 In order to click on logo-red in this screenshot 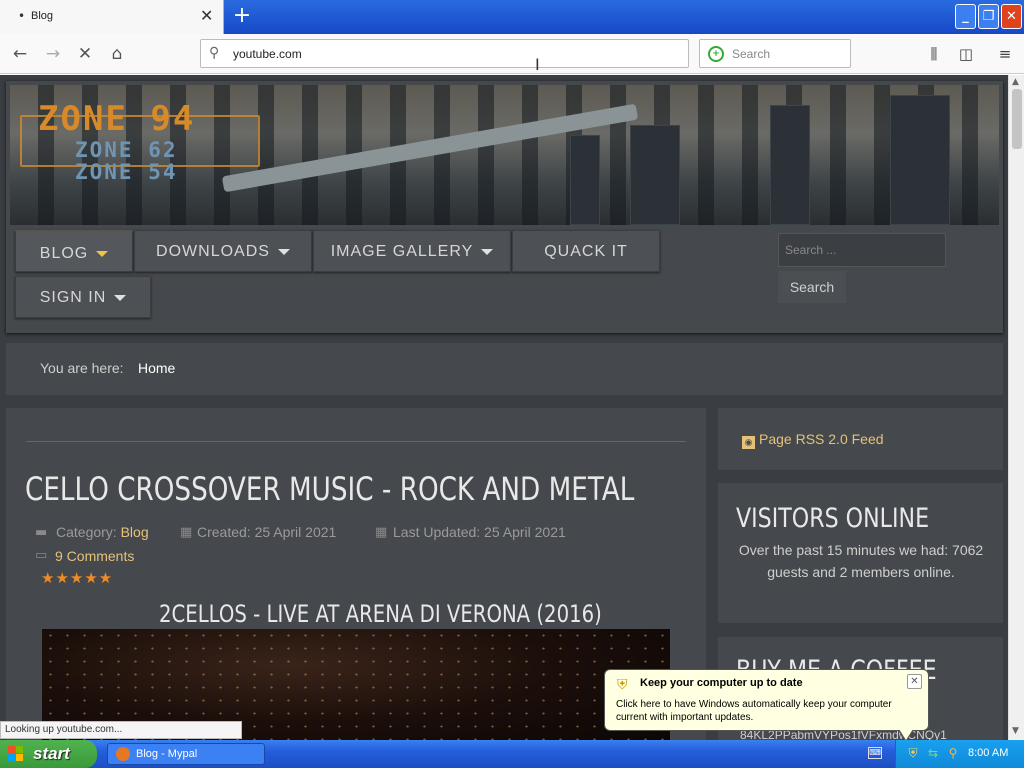, I will do `click(11, 749)`.